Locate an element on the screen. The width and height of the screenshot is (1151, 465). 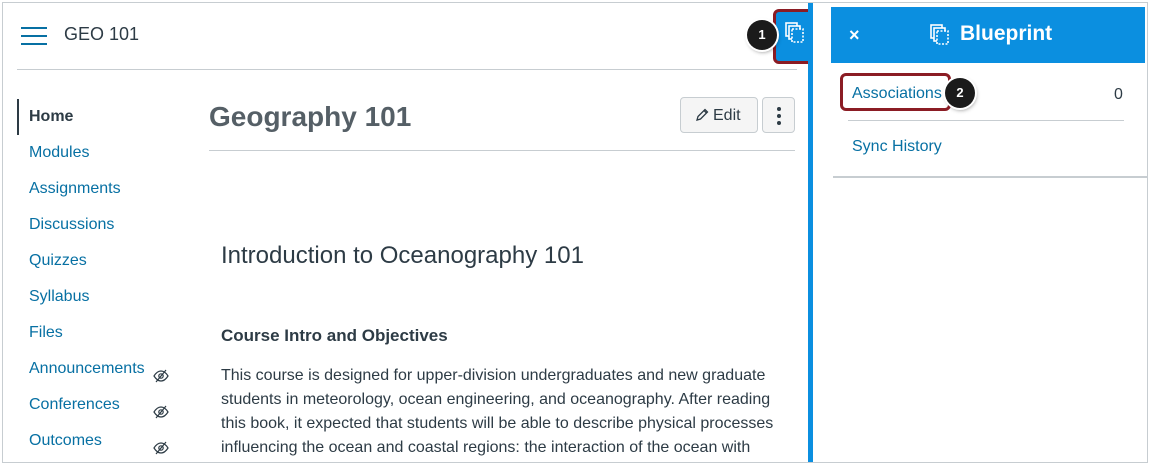
step-callout-2: 2 is located at coordinates (960, 93).